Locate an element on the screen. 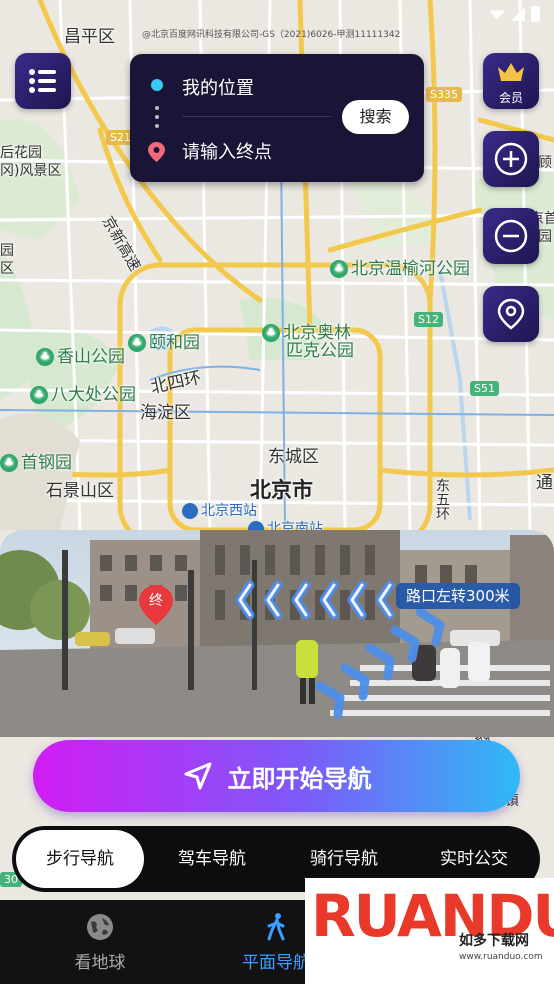  station-icon is located at coordinates (190, 511).